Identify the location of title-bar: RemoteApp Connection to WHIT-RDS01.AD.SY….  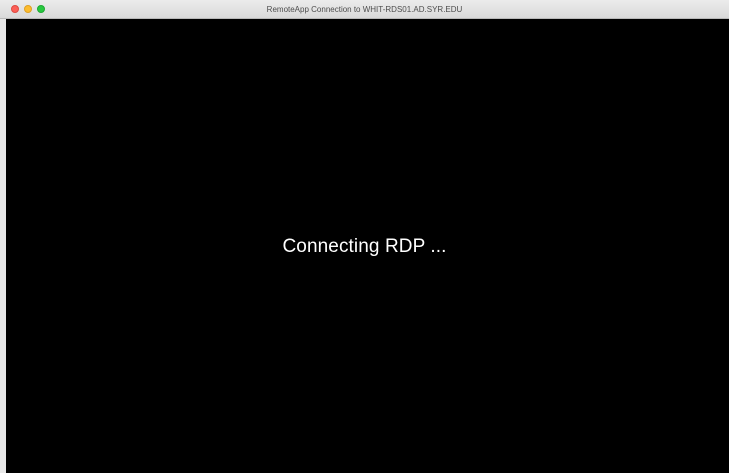
(364, 9).